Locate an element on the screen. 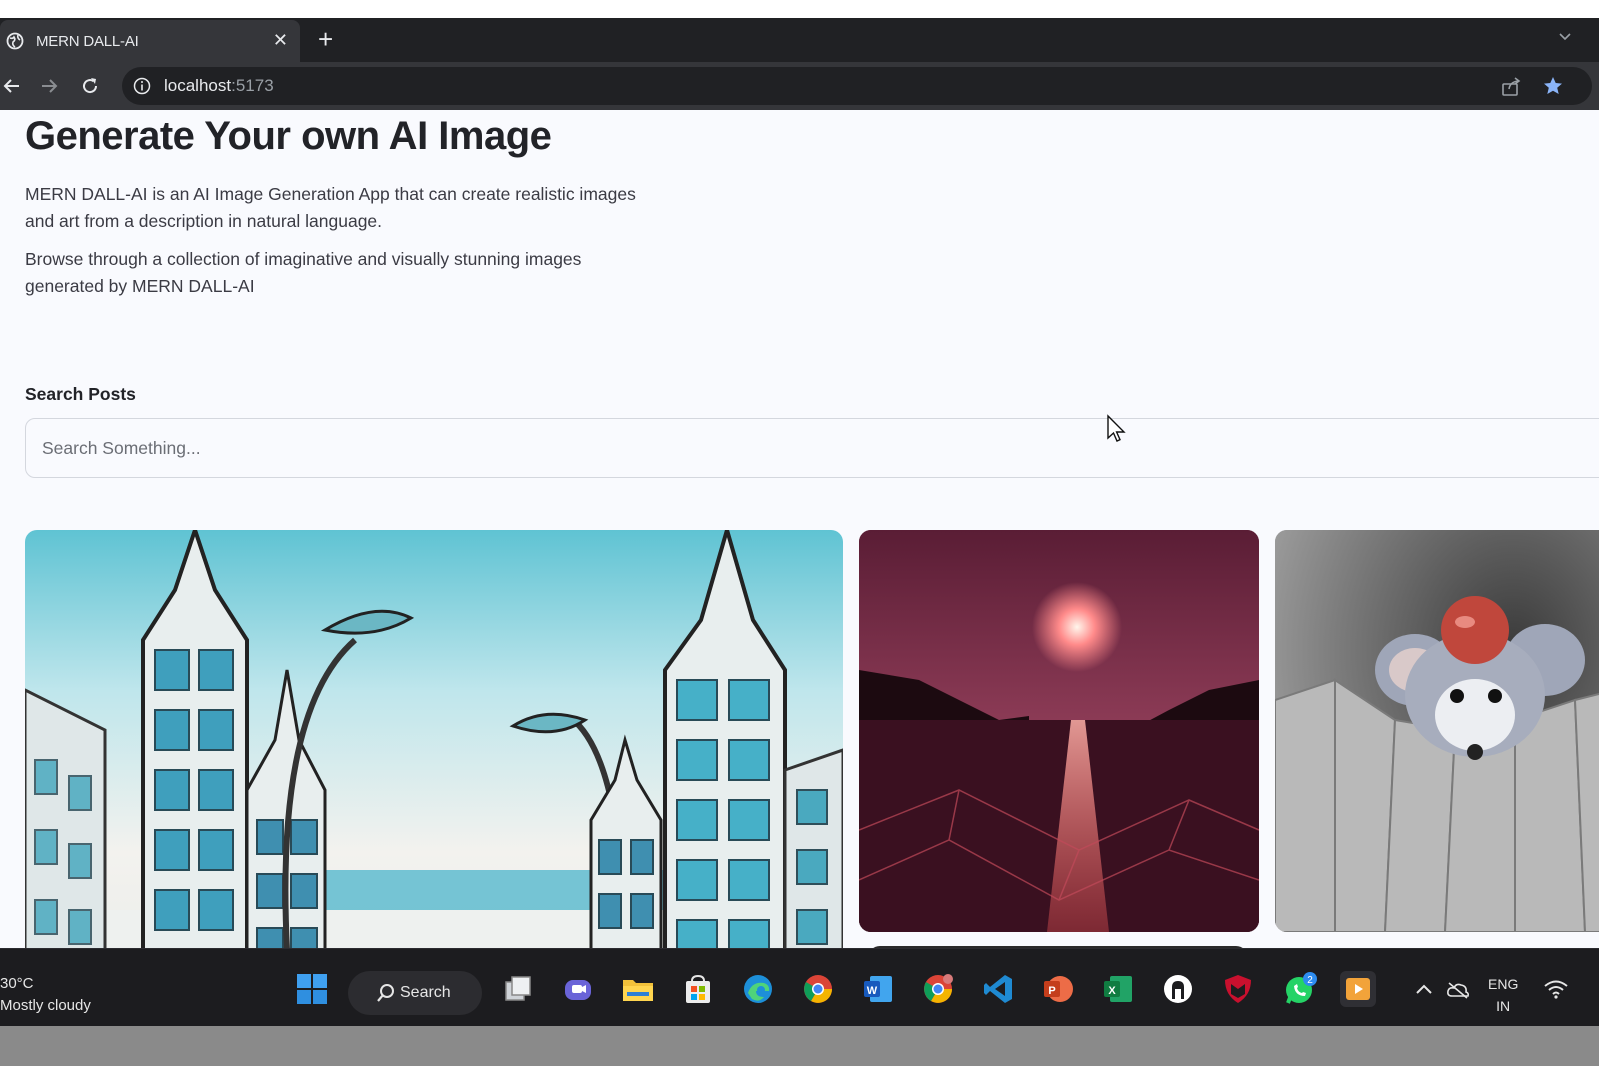 The width and height of the screenshot is (1599, 1066). cloud-offline-icon is located at coordinates (1458, 992).